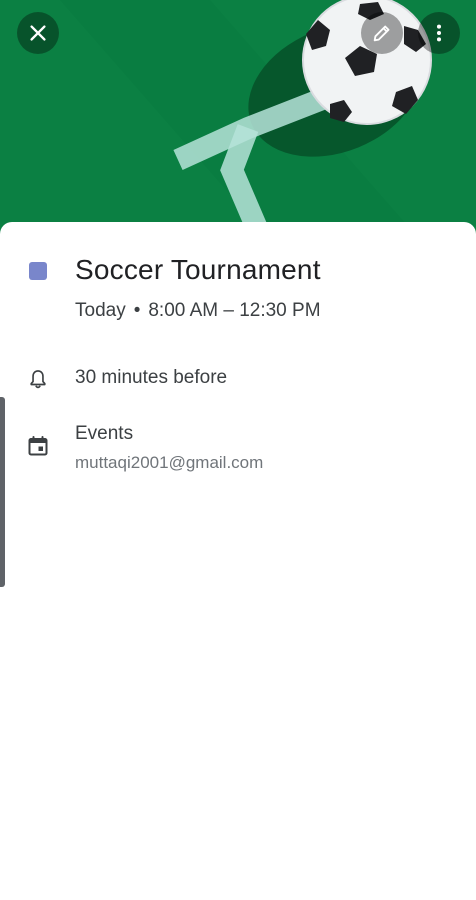 Image resolution: width=476 pixels, height=900 pixels. What do you see at coordinates (104, 433) in the screenshot?
I see `calendar-name: Events` at bounding box center [104, 433].